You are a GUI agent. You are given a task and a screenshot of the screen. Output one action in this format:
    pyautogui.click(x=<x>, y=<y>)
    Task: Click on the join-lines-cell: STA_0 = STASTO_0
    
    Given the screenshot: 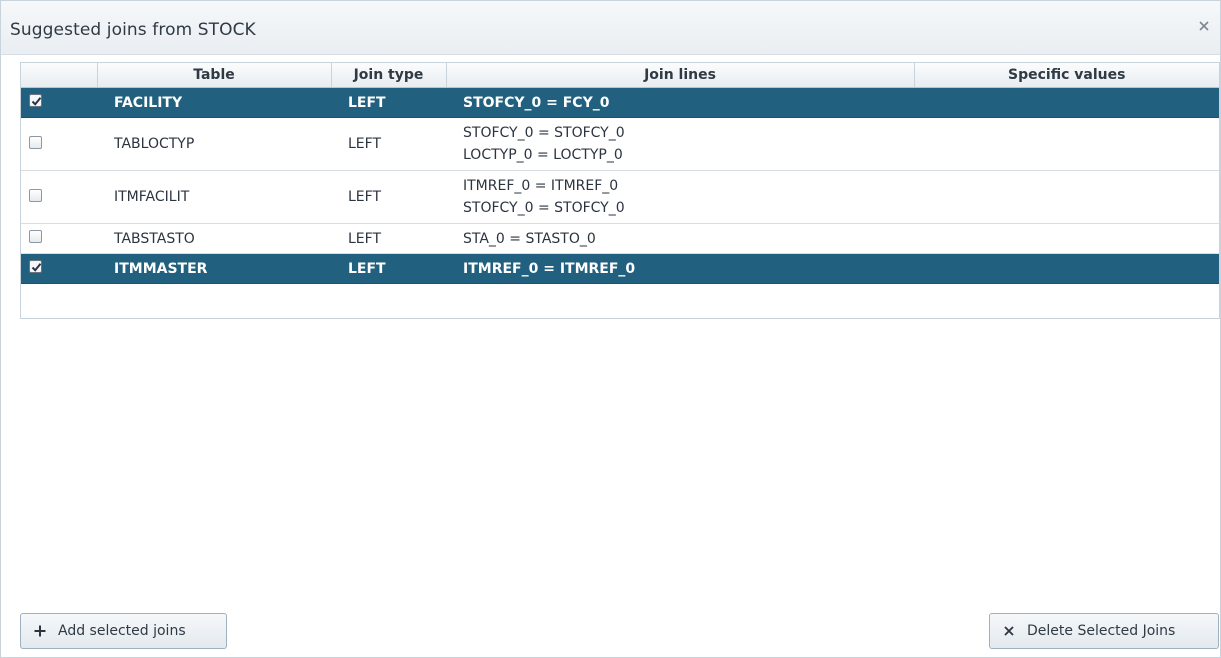 What is the action you would take?
    pyautogui.click(x=680, y=238)
    